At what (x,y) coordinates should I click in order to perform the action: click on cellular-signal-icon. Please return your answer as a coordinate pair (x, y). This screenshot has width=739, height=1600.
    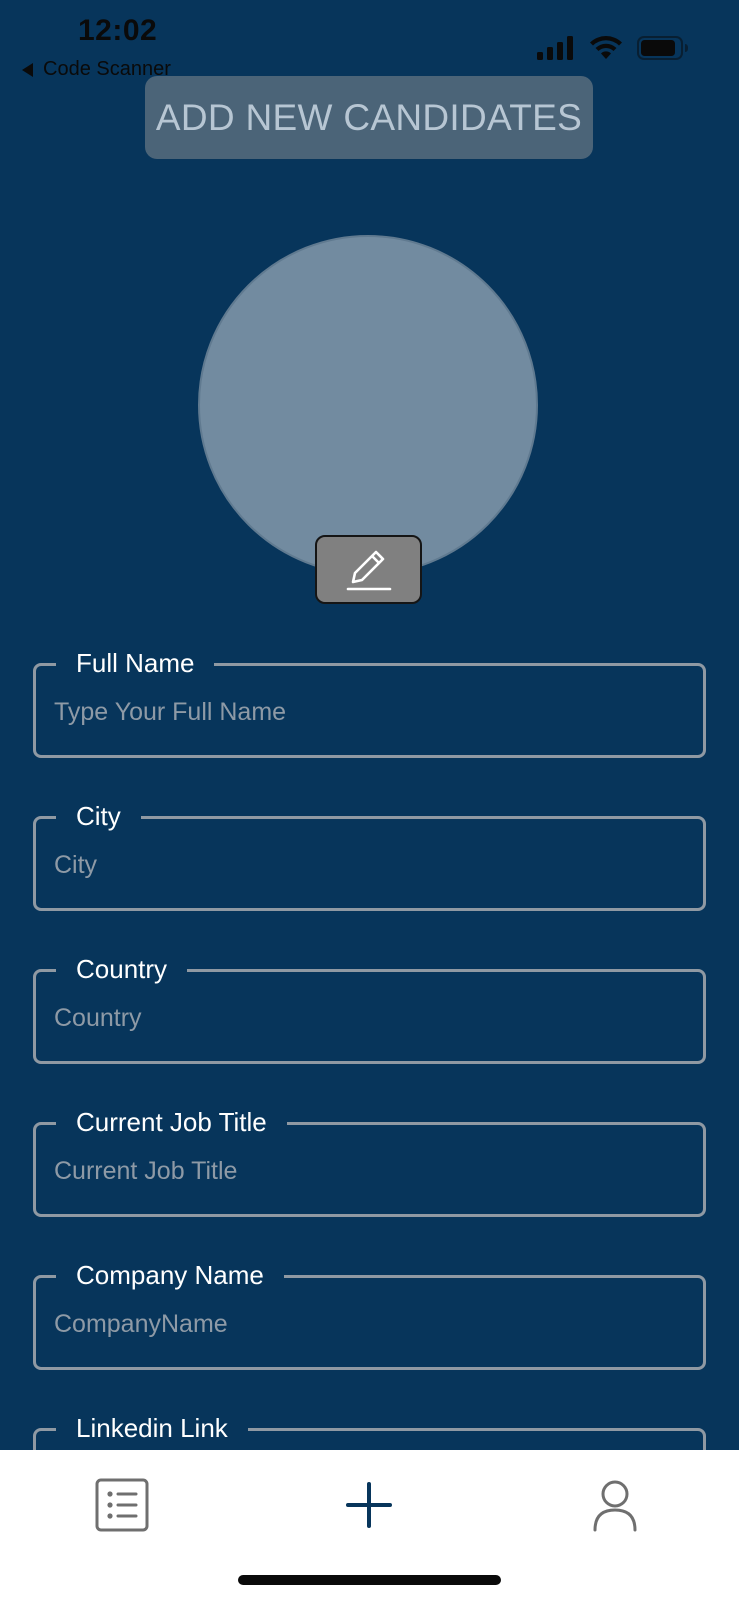
    Looking at the image, I should click on (555, 48).